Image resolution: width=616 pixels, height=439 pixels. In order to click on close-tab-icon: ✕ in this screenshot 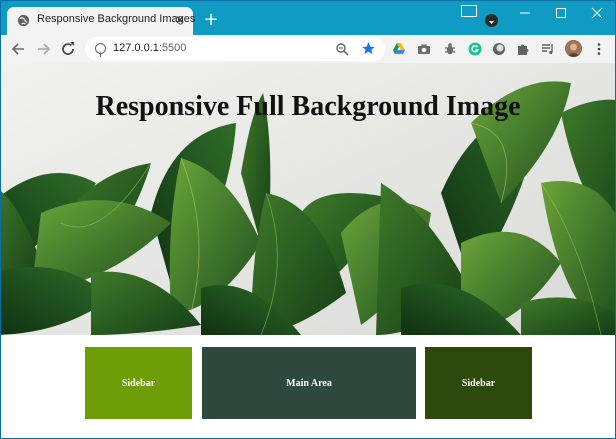, I will do `click(180, 20)`.